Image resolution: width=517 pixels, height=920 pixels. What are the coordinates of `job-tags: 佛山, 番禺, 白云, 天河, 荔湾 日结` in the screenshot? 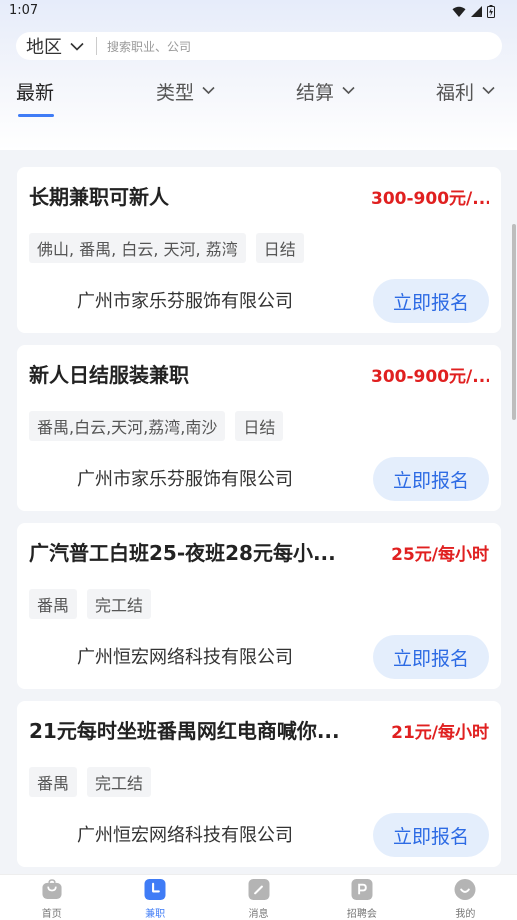 It's located at (166, 248).